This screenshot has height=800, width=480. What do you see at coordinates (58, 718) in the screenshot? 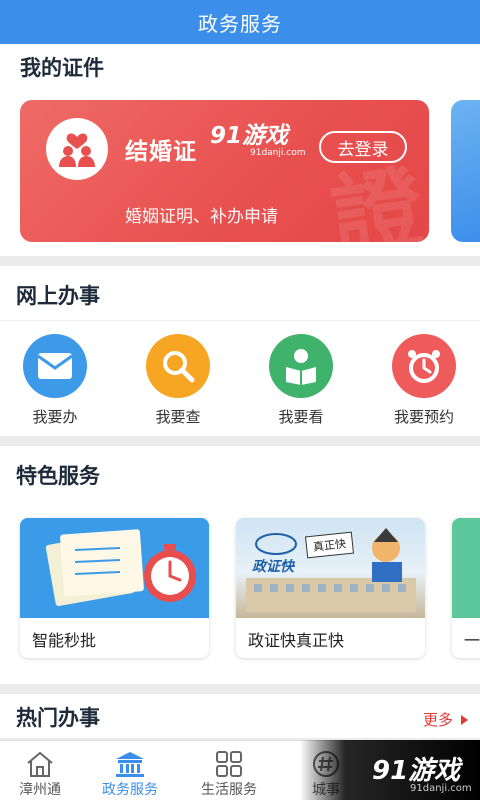
I see `section-title: 热门办事` at bounding box center [58, 718].